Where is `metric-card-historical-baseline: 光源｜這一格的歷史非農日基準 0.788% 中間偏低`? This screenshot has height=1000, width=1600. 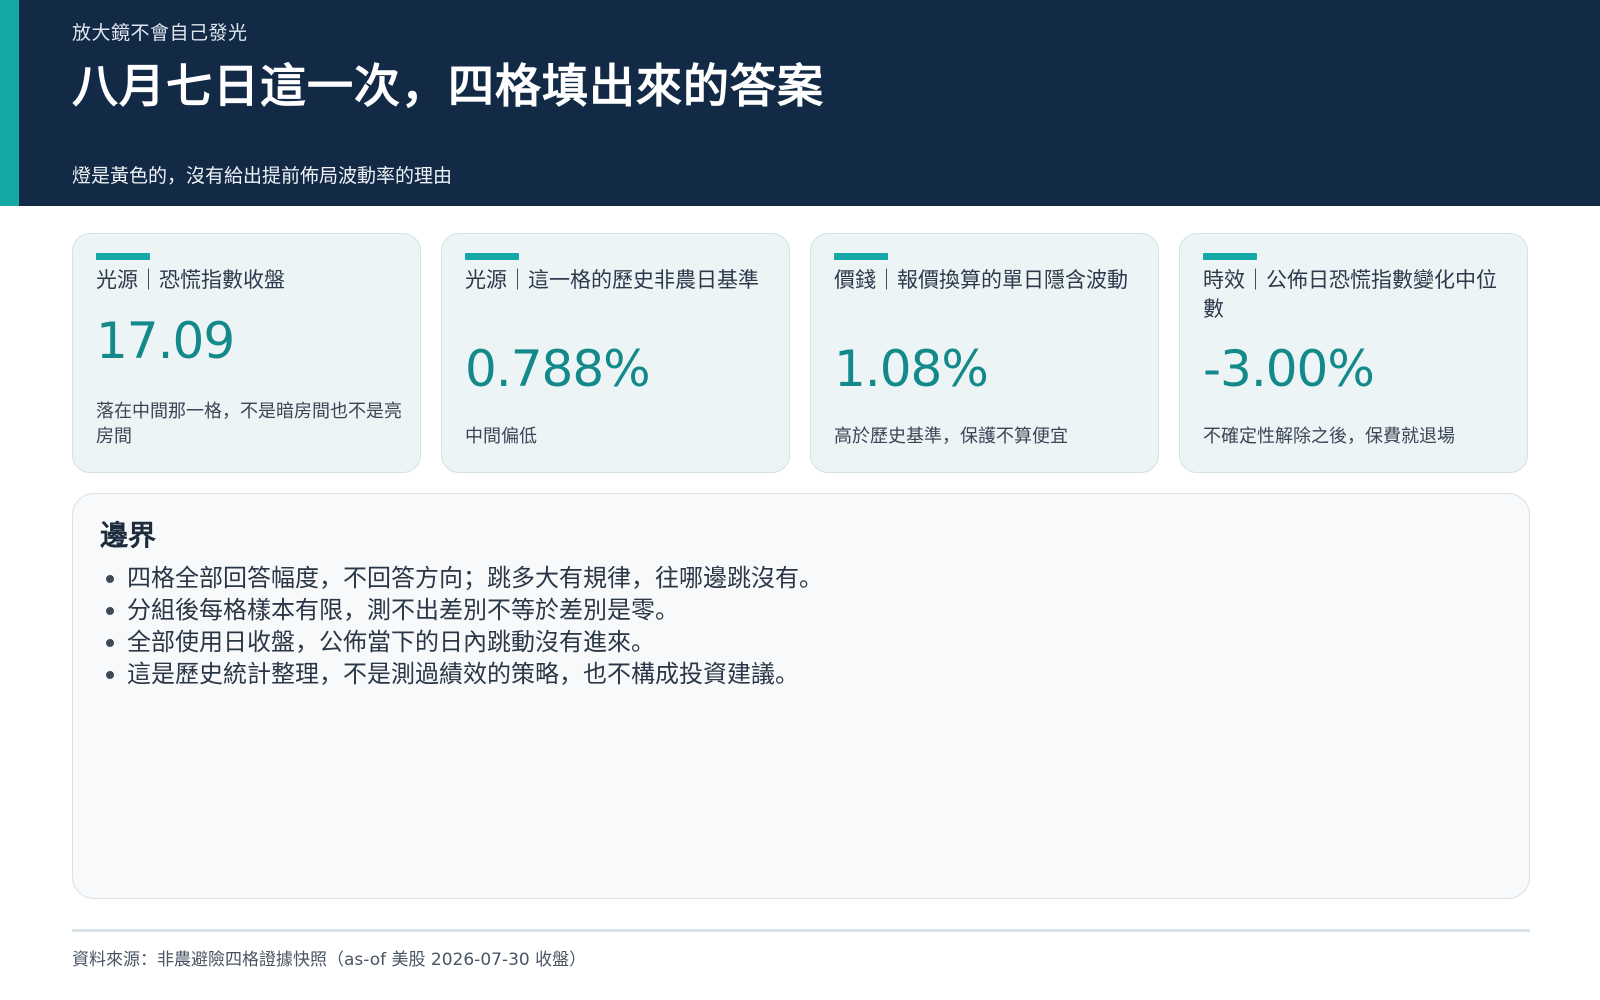 metric-card-historical-baseline: 光源｜這一格的歷史非農日基準 0.788% 中間偏低 is located at coordinates (615, 353).